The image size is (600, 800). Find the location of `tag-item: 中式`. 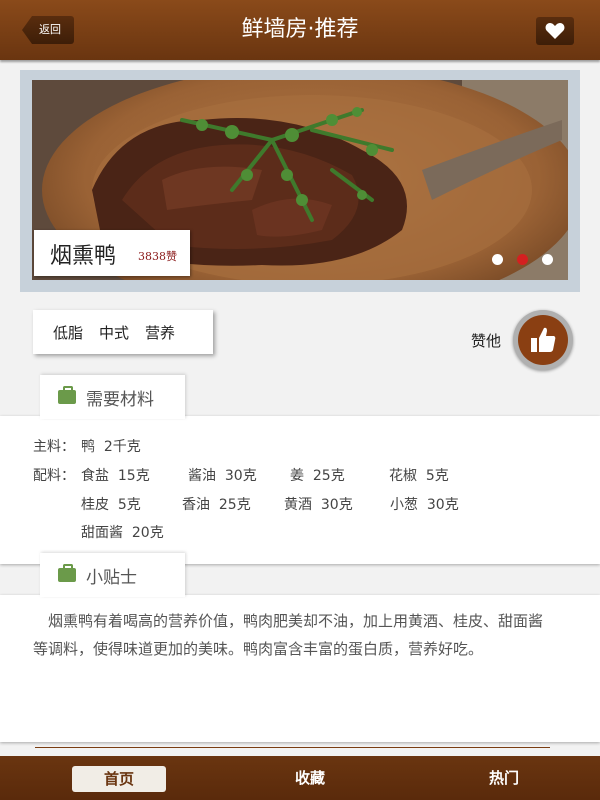

tag-item: 中式 is located at coordinates (114, 332).